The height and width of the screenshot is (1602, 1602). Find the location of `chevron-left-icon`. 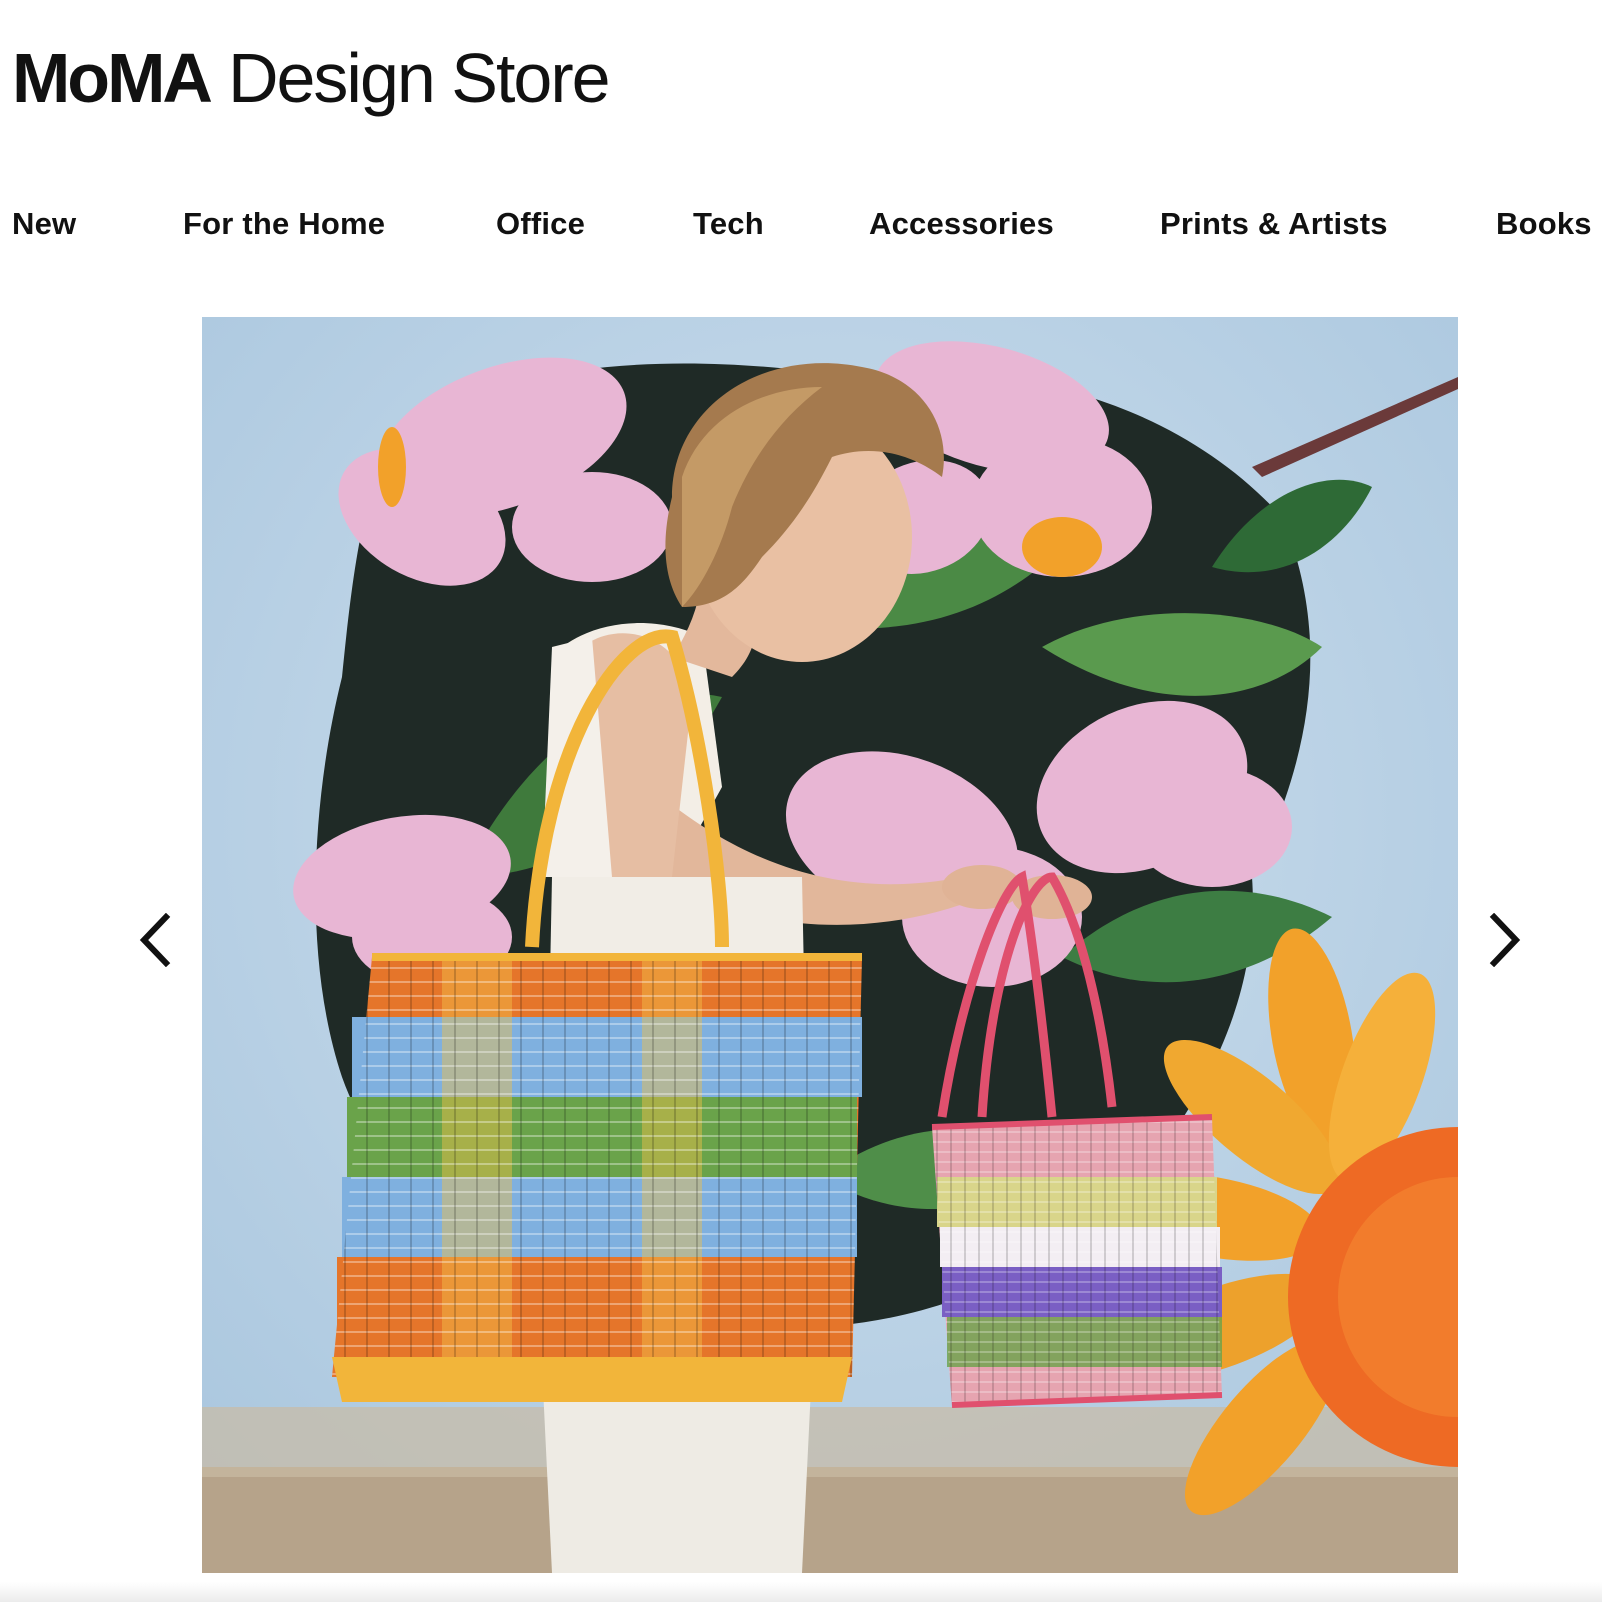

chevron-left-icon is located at coordinates (155, 940).